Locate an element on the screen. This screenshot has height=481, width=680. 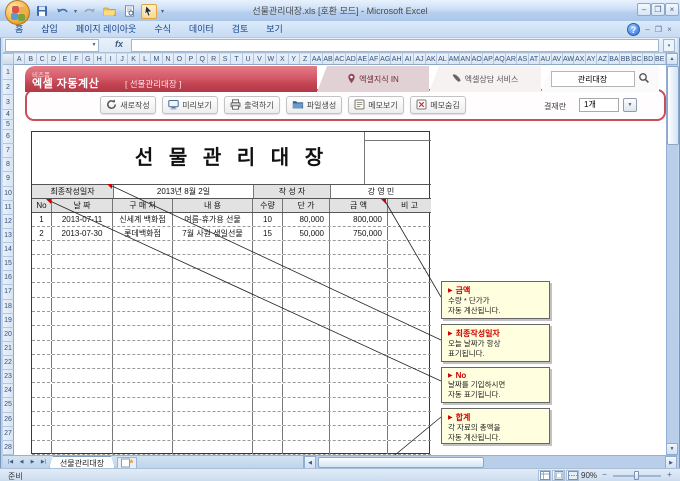
column-header-AS: AS is located at coordinates (523, 58).